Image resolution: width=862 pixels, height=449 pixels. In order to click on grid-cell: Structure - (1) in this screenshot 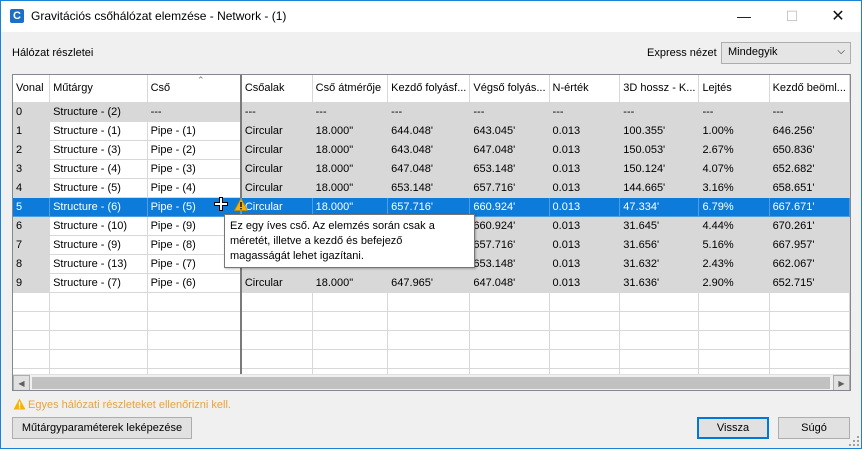, I will do `click(98, 131)`.